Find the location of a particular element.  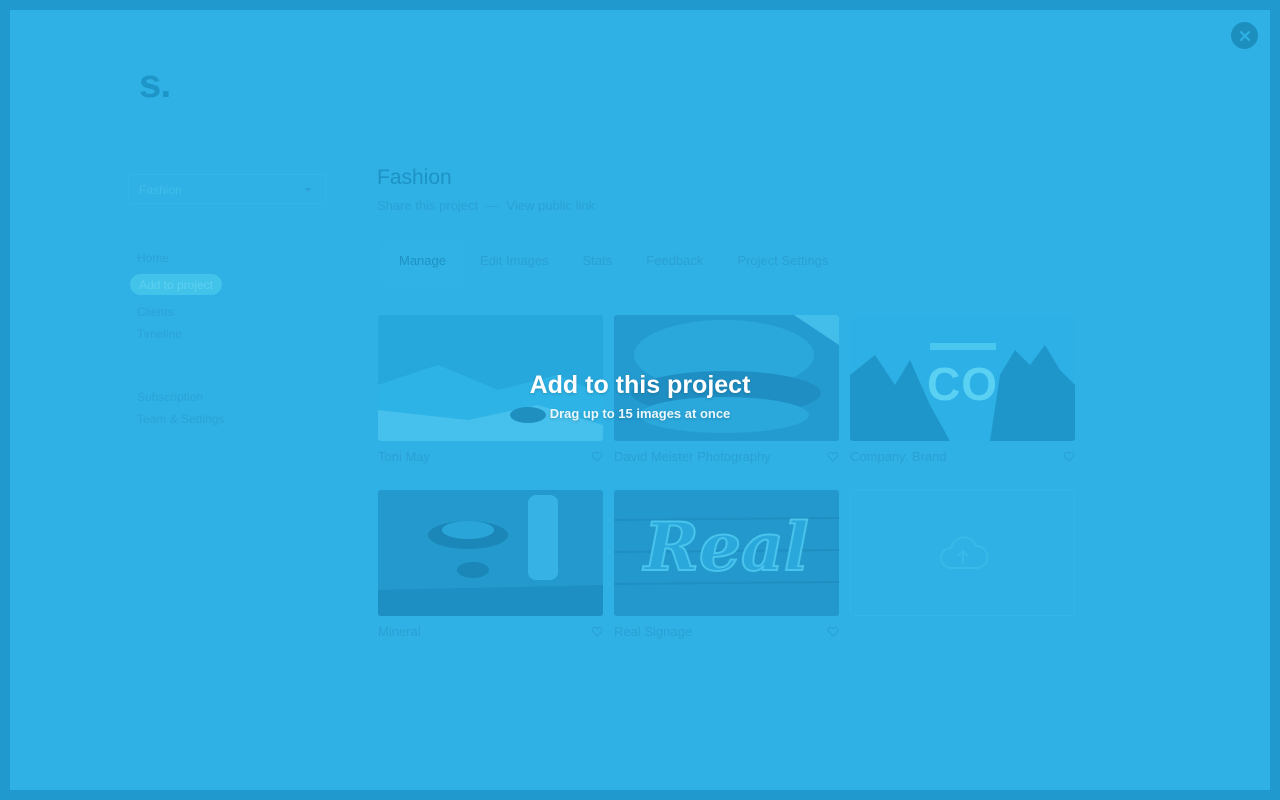

sidebar-item-home: Home is located at coordinates (153, 258).